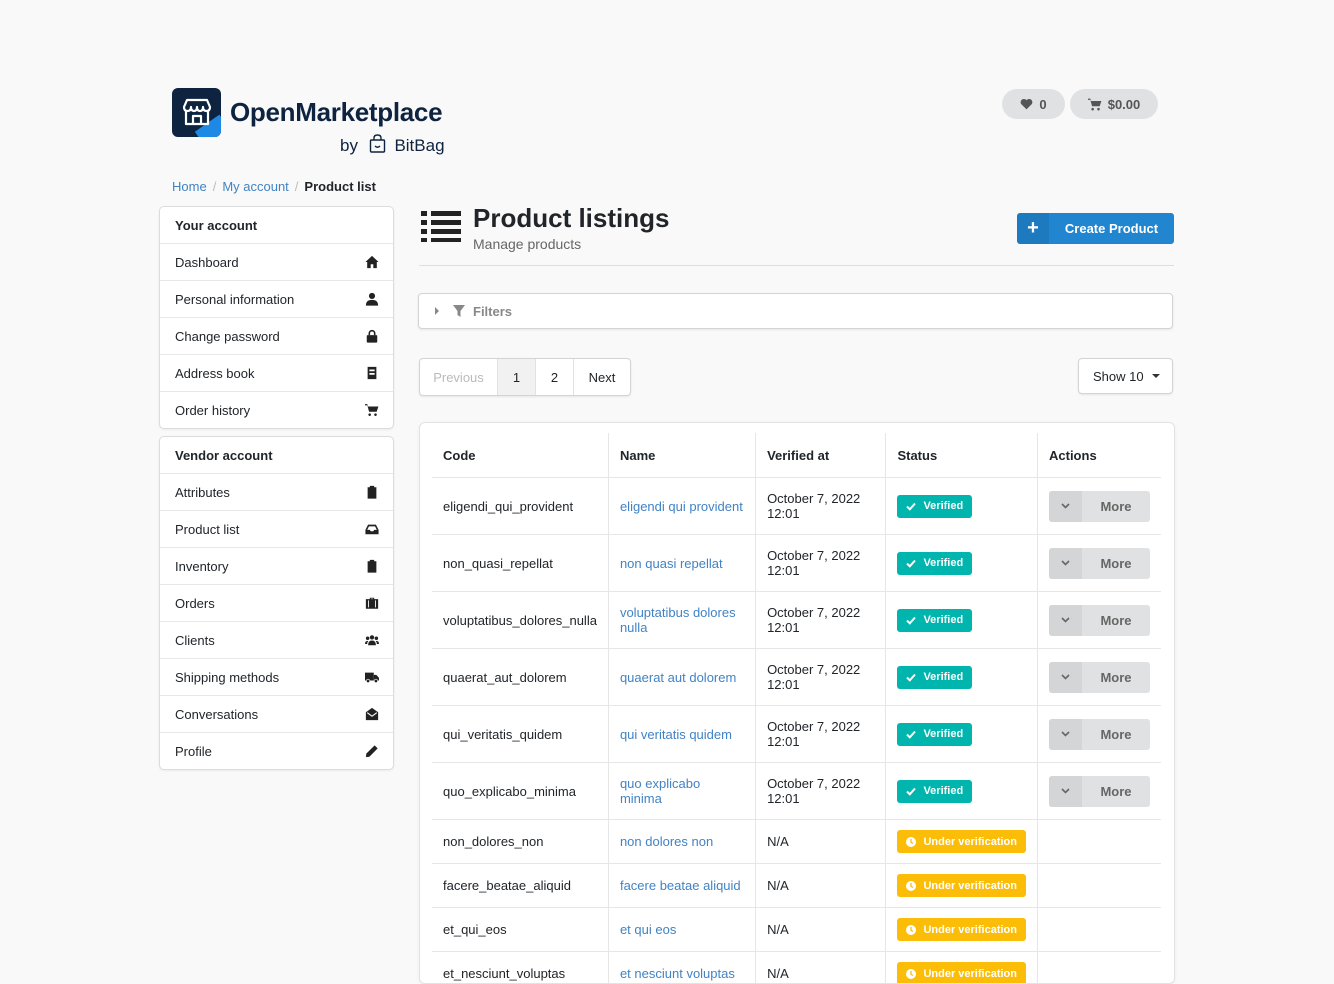  I want to click on check-icon, so click(911, 734).